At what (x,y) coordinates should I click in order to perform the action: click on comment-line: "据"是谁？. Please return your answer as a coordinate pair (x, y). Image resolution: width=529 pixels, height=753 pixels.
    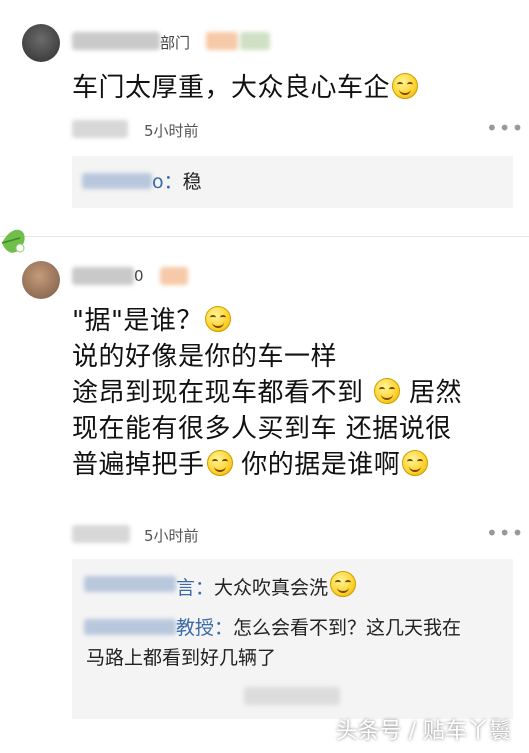
    Looking at the image, I should click on (292, 321).